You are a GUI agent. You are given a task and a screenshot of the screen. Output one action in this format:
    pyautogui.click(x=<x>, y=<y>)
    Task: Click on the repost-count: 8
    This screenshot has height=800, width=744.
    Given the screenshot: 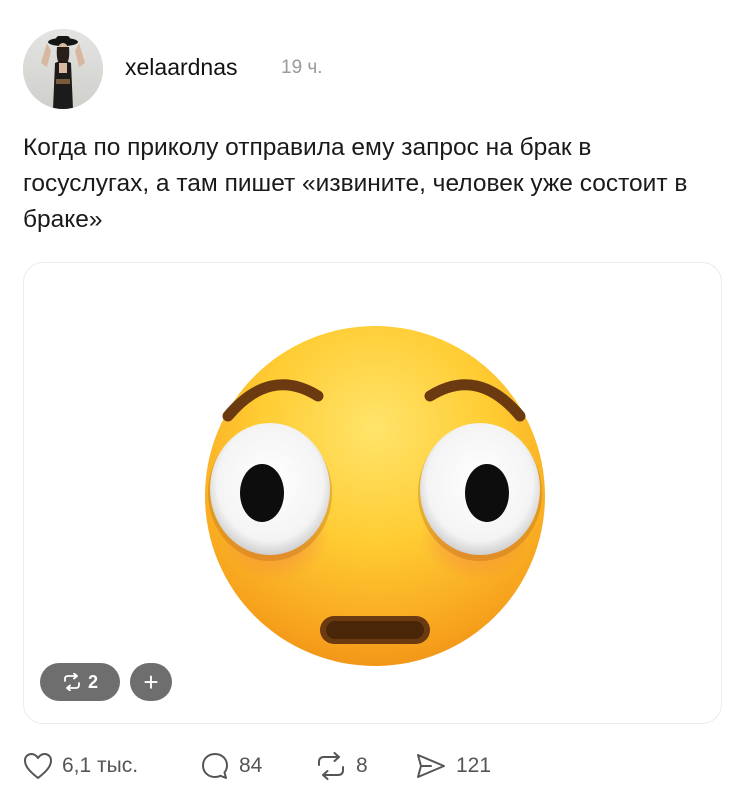 What is the action you would take?
    pyautogui.click(x=362, y=765)
    